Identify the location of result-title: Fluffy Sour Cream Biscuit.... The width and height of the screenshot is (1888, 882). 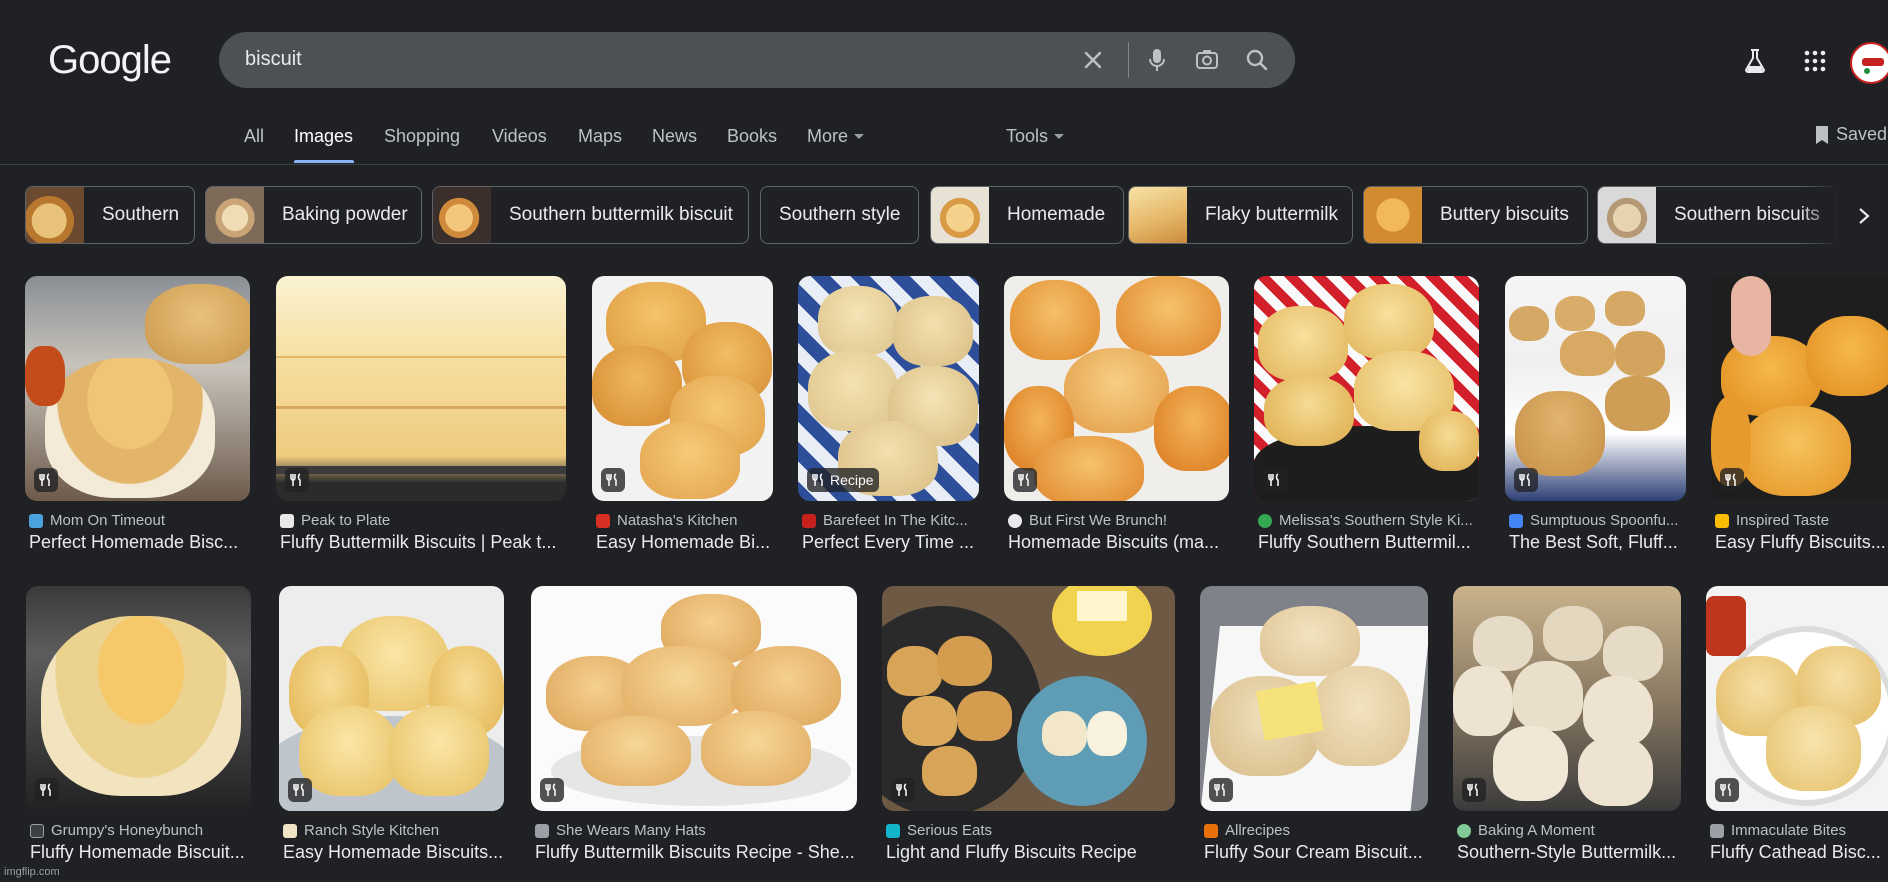
(1317, 852).